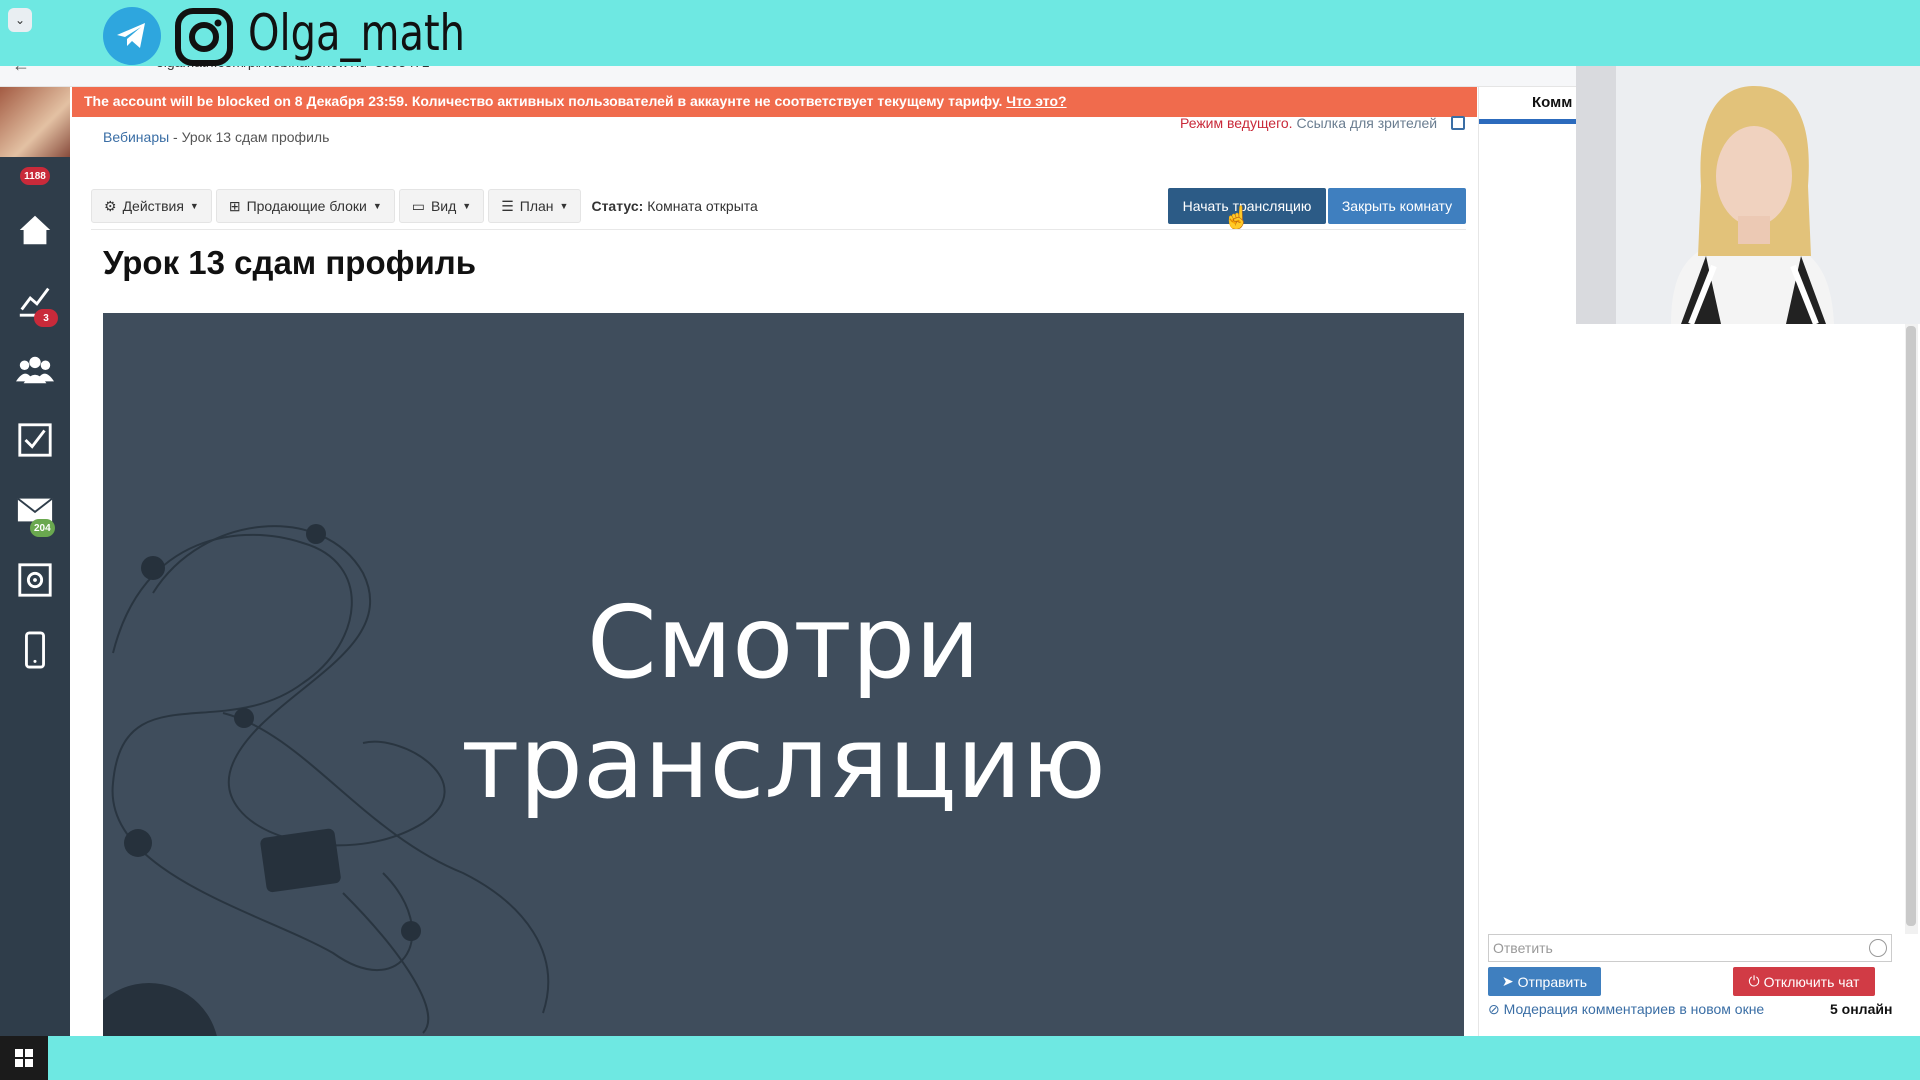 The height and width of the screenshot is (1080, 1920). I want to click on page-title: Урок 13 сдам профиль, so click(290, 262).